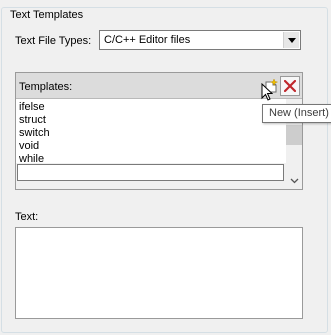 This screenshot has width=331, height=335. What do you see at coordinates (294, 181) in the screenshot?
I see `scroll-down-icon` at bounding box center [294, 181].